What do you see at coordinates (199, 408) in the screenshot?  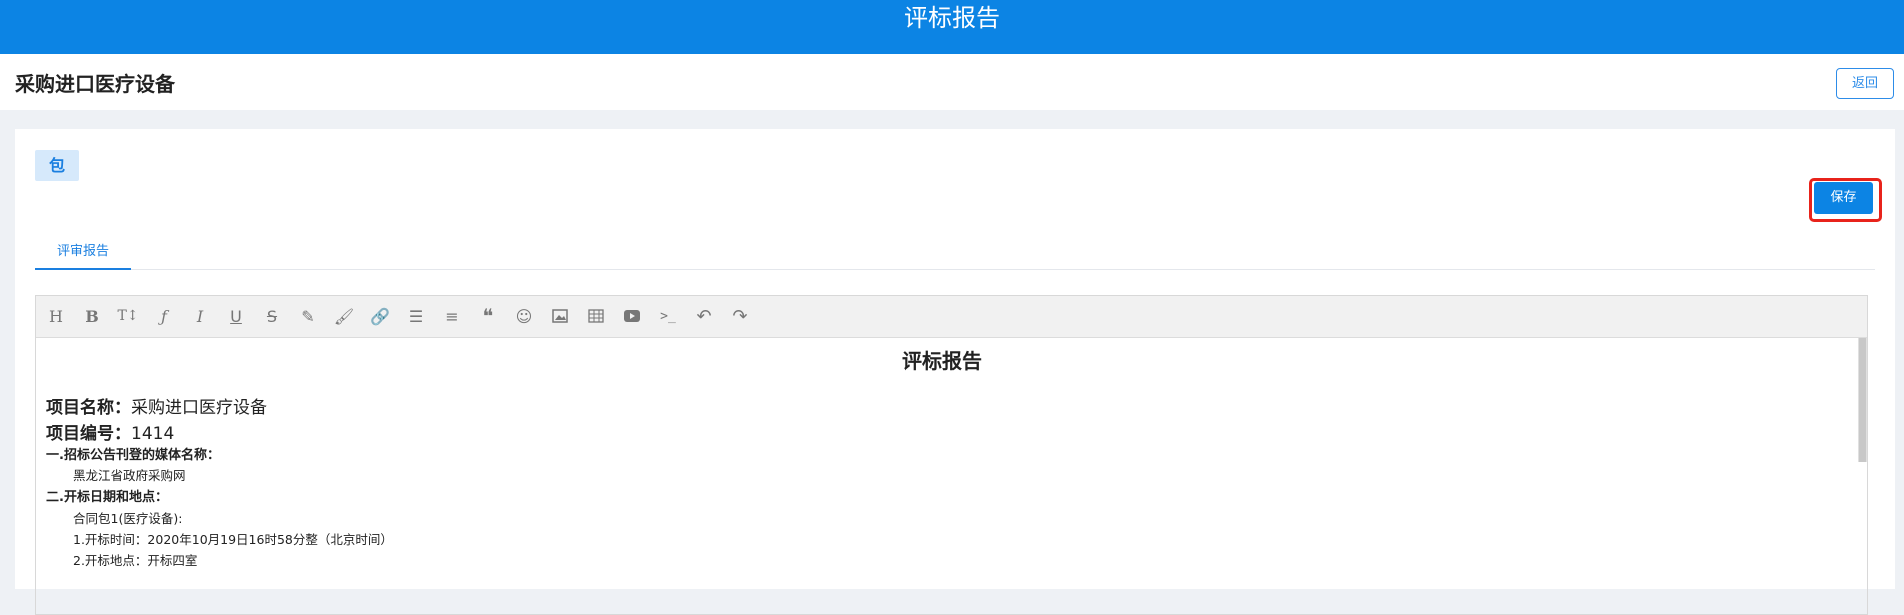 I see `project-name-value: 采购进口医疗设备` at bounding box center [199, 408].